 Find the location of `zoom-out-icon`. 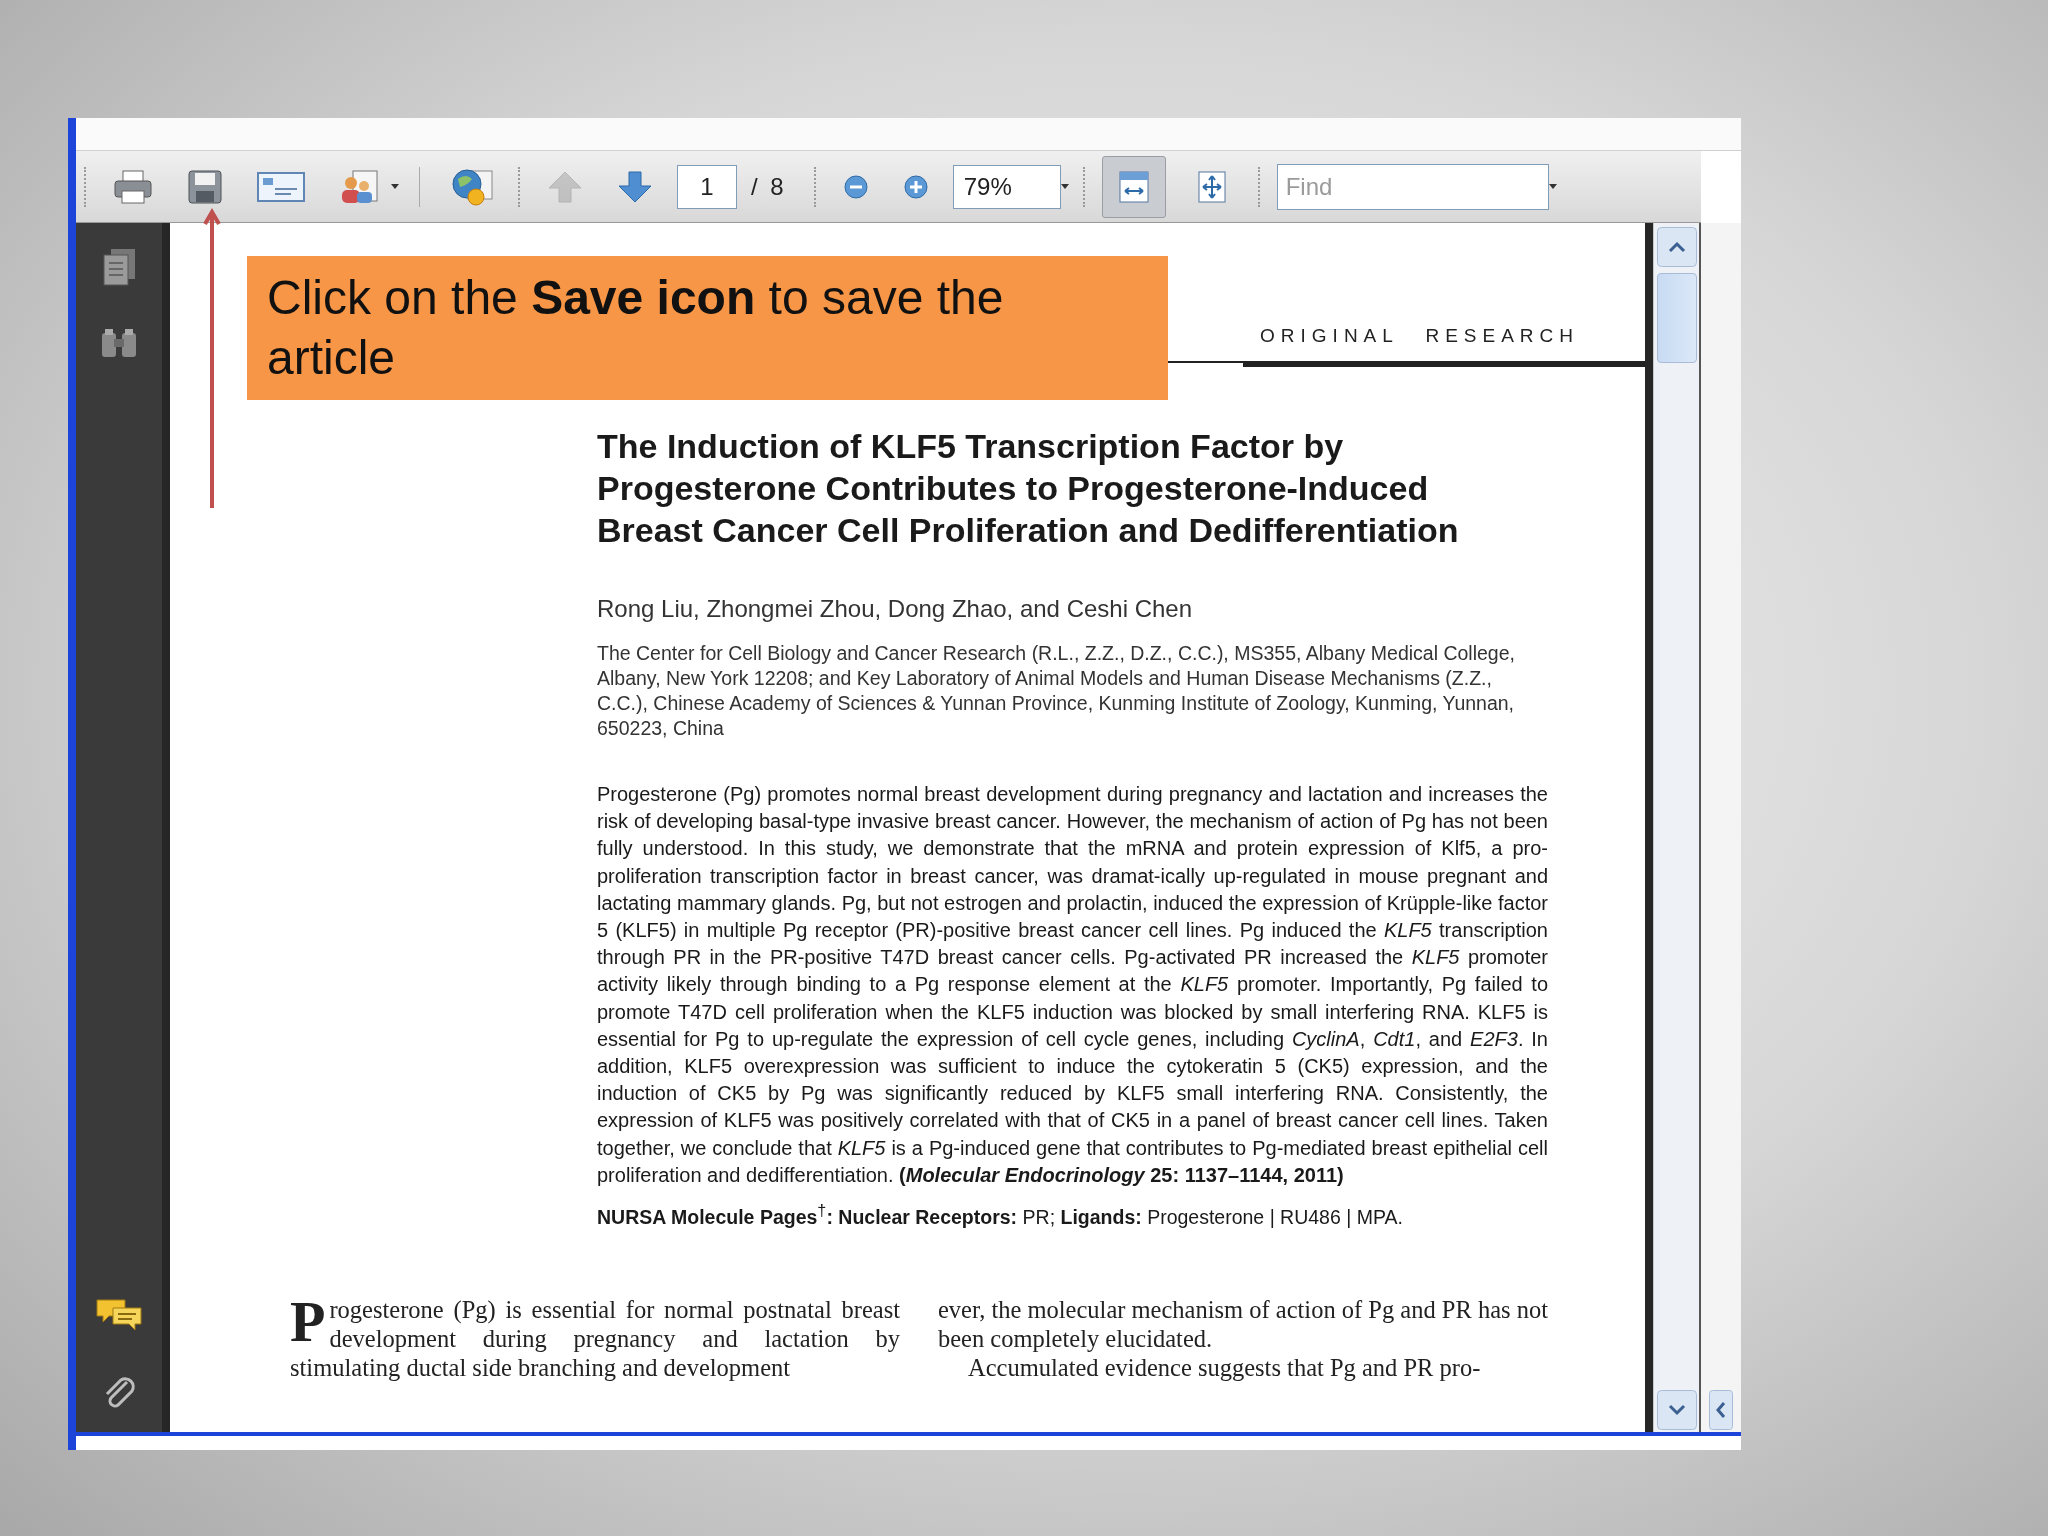

zoom-out-icon is located at coordinates (855, 186).